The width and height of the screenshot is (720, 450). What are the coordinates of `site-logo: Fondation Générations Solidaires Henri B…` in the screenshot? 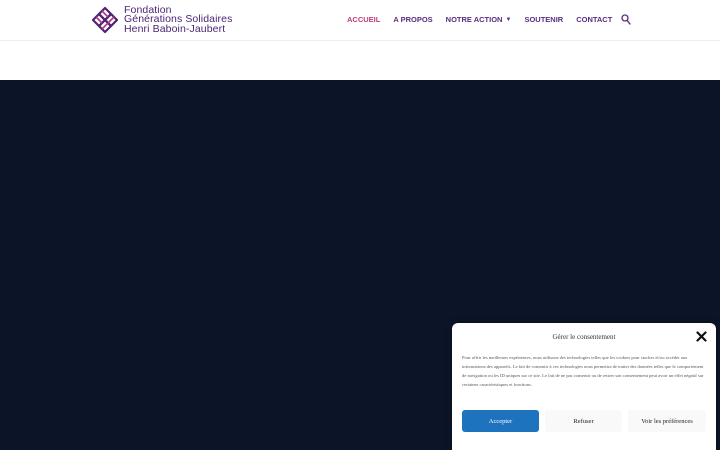 It's located at (161, 20).